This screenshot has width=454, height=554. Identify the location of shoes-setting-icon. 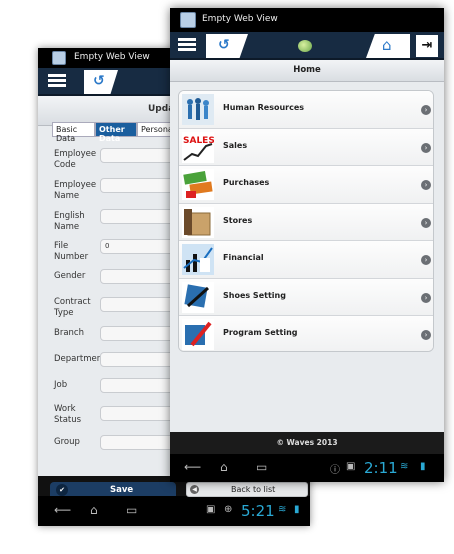
(198, 297).